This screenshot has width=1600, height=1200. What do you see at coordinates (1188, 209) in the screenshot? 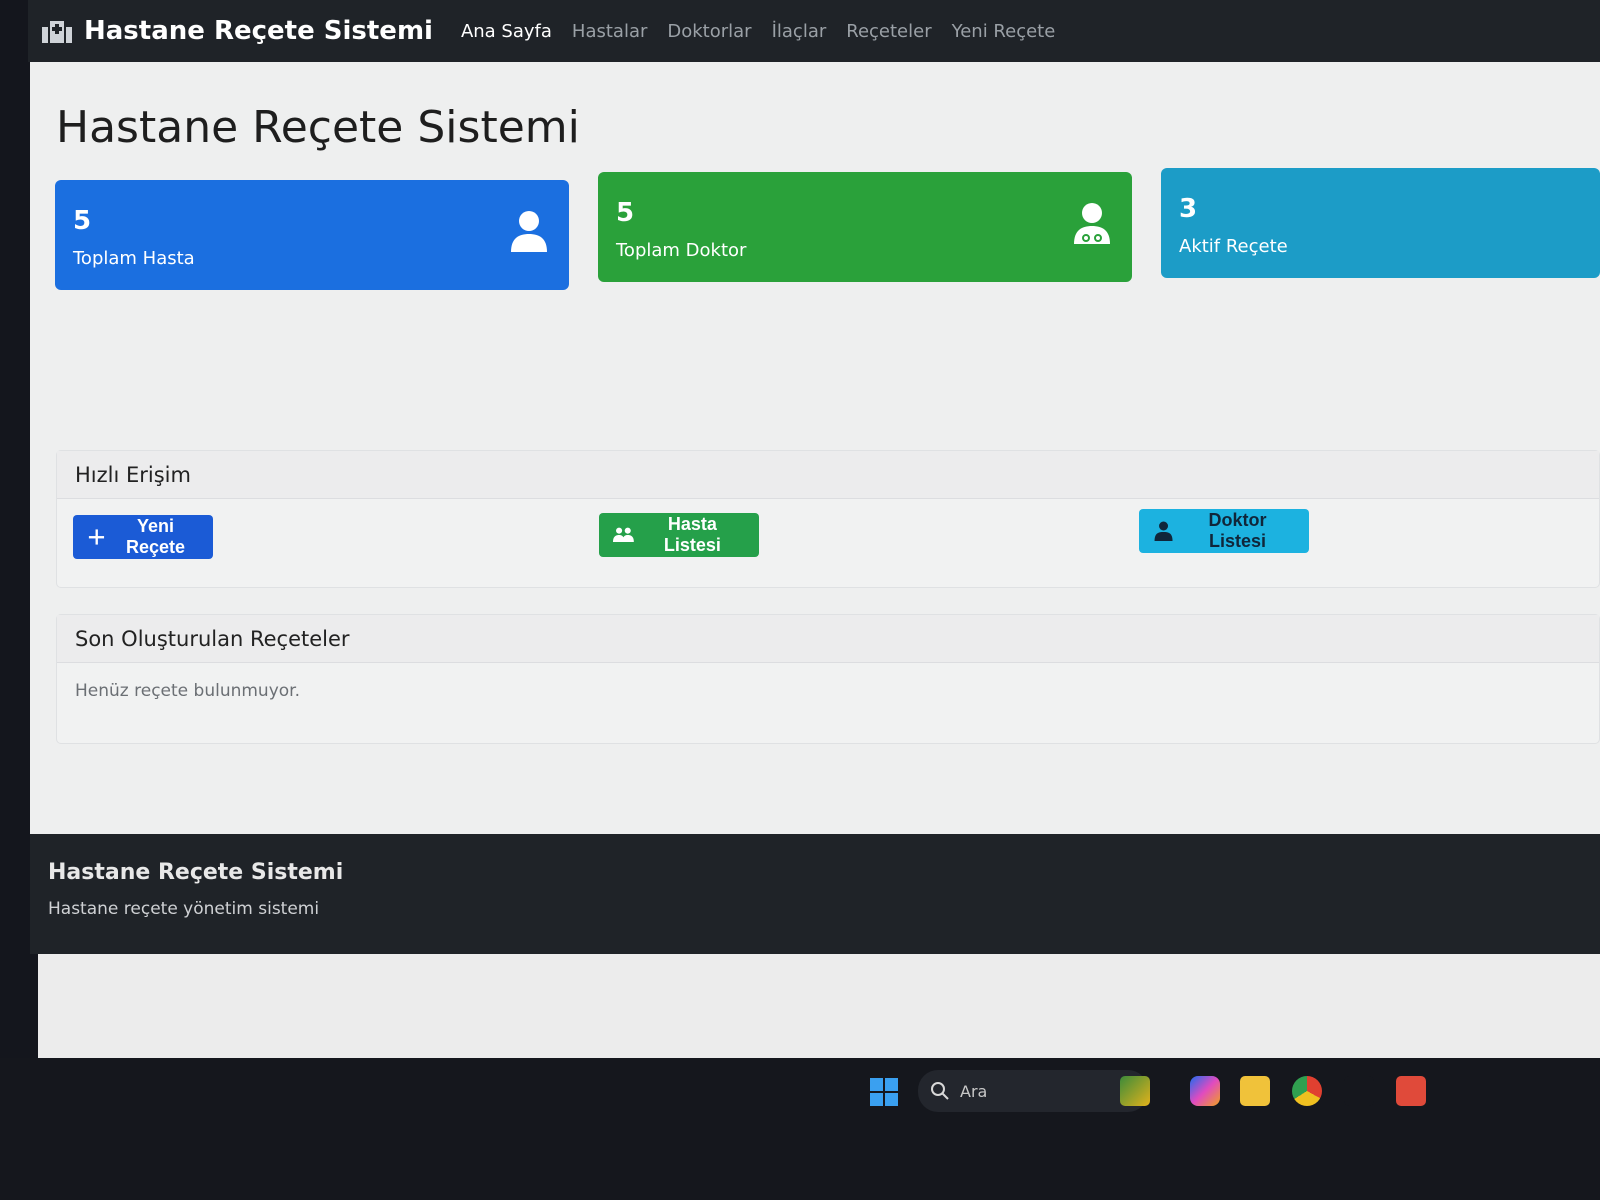
I see `stat-value: 3` at bounding box center [1188, 209].